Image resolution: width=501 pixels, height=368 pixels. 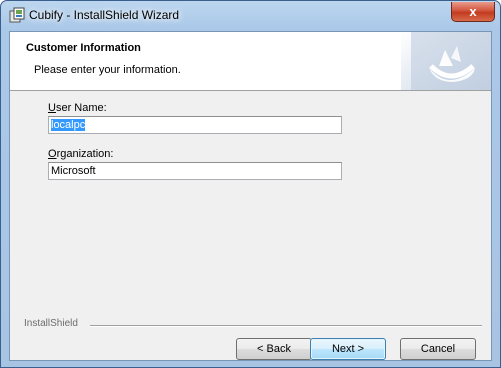 I want to click on close-button: x, so click(x=473, y=12).